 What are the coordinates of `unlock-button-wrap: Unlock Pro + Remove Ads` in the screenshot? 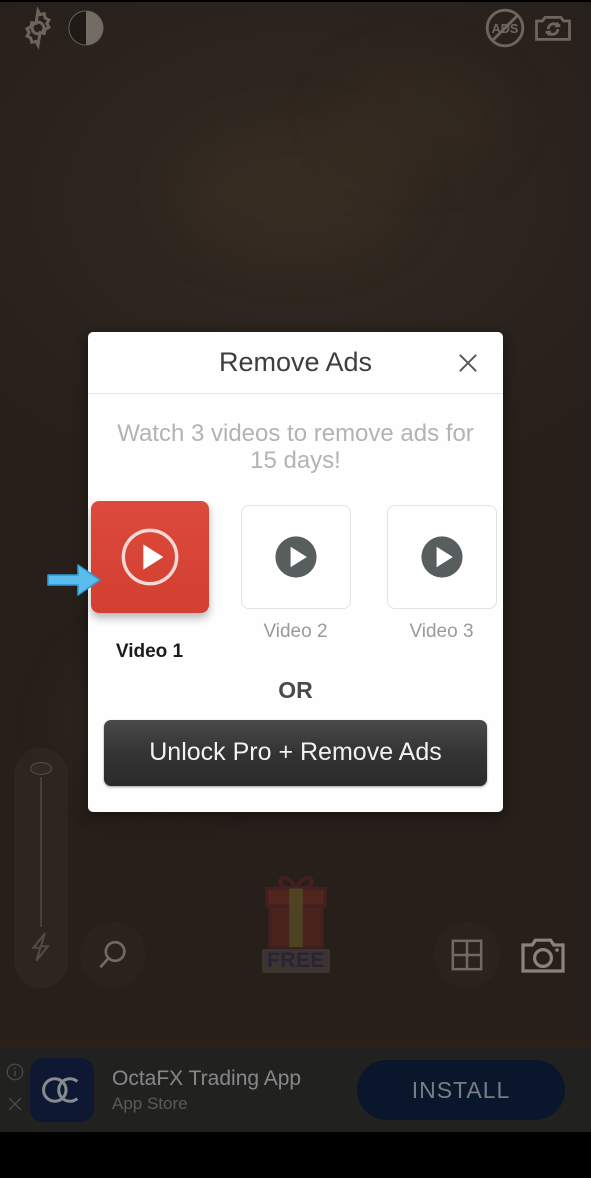 It's located at (295, 758).